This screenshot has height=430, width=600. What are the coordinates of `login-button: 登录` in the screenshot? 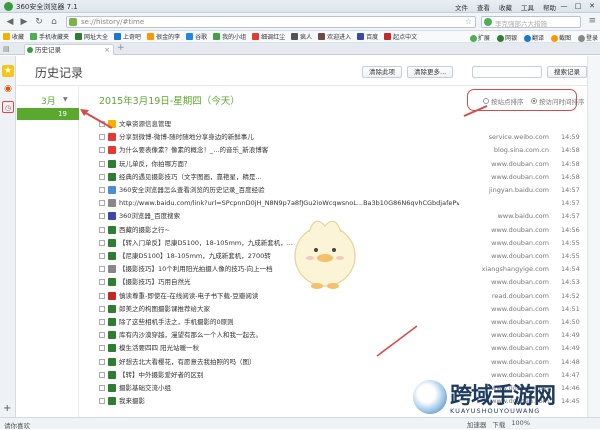 It's located at (587, 37).